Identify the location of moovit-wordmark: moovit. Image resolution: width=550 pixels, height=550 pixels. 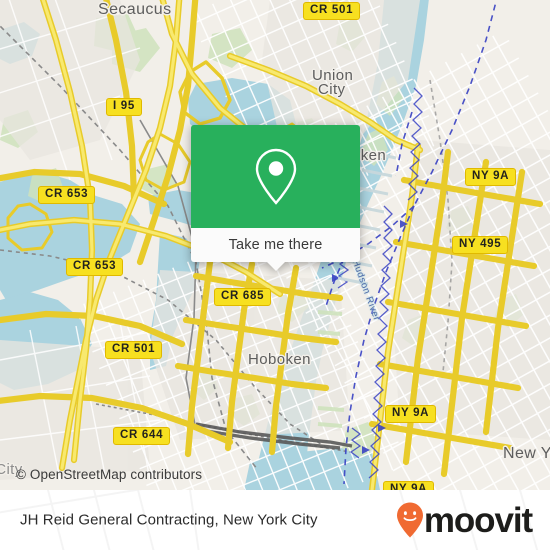
(478, 520).